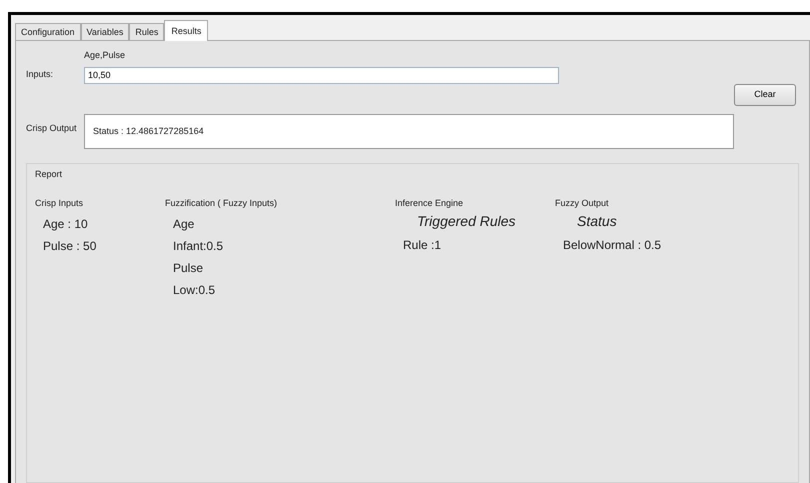 The height and width of the screenshot is (483, 810). What do you see at coordinates (194, 289) in the screenshot?
I see `report-value: Low:0.5` at bounding box center [194, 289].